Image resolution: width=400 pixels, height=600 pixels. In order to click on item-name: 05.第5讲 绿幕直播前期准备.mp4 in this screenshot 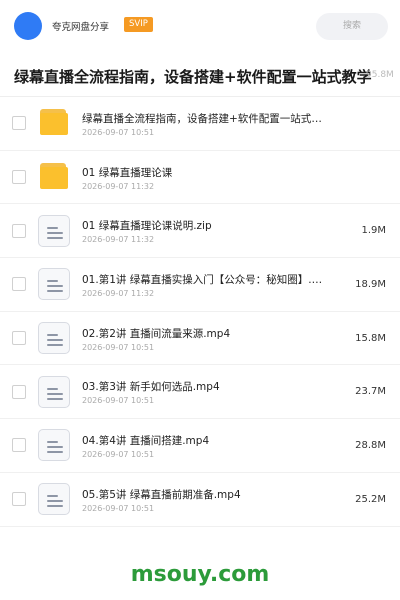, I will do `click(161, 494)`.